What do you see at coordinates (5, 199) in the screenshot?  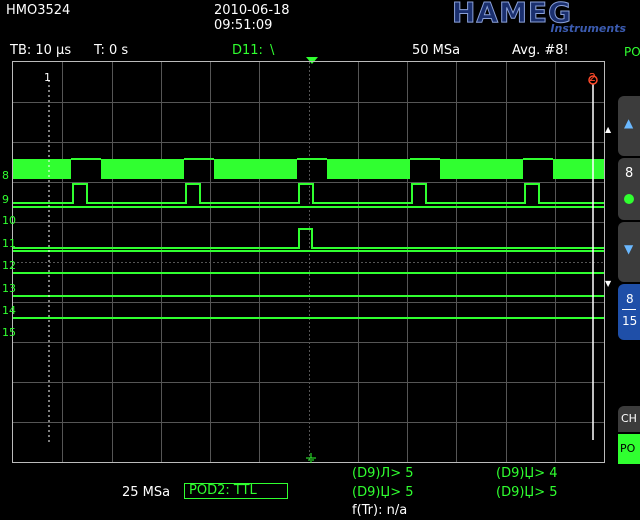 I see `channel-label-9: 9` at bounding box center [5, 199].